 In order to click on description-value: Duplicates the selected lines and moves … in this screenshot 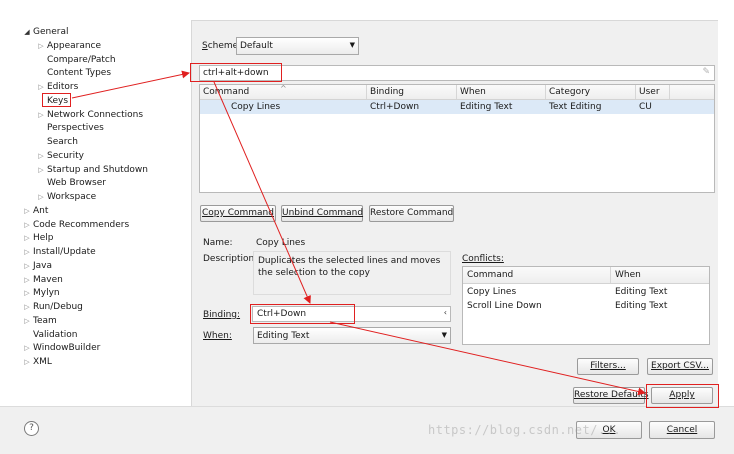, I will do `click(349, 267)`.